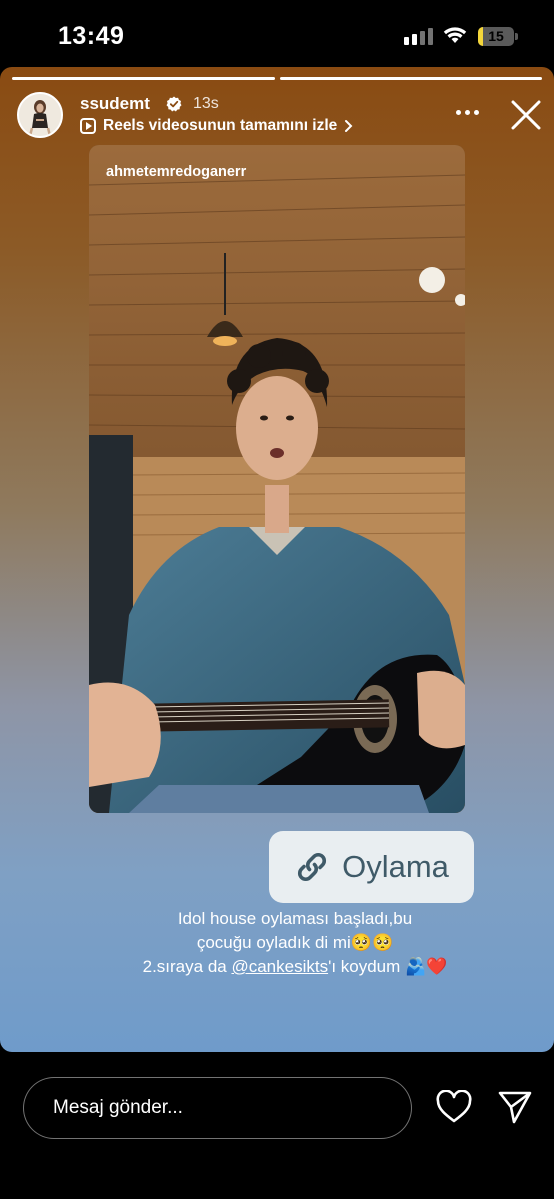 This screenshot has width=554, height=1199. What do you see at coordinates (312, 867) in the screenshot?
I see `link-icon` at bounding box center [312, 867].